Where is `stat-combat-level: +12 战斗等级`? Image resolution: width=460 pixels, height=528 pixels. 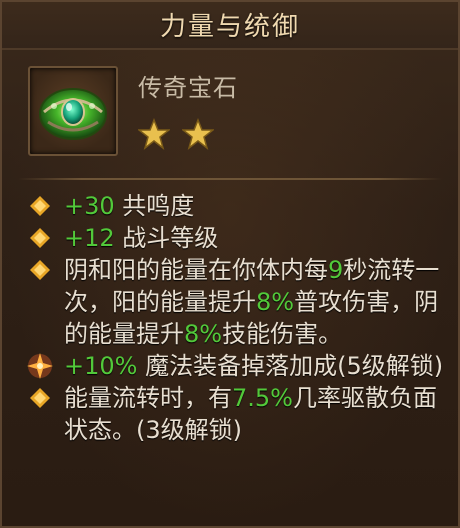 stat-combat-level: +12 战斗等级 is located at coordinates (238, 238).